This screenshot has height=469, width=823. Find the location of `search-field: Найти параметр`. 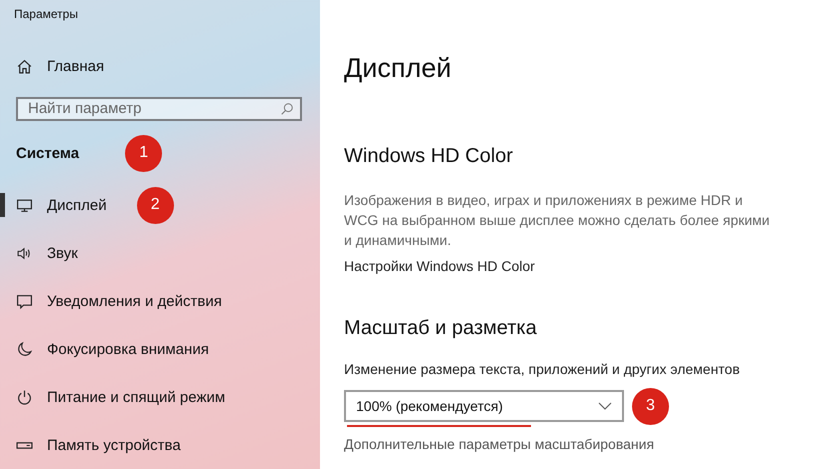

search-field: Найти параметр is located at coordinates (159, 108).